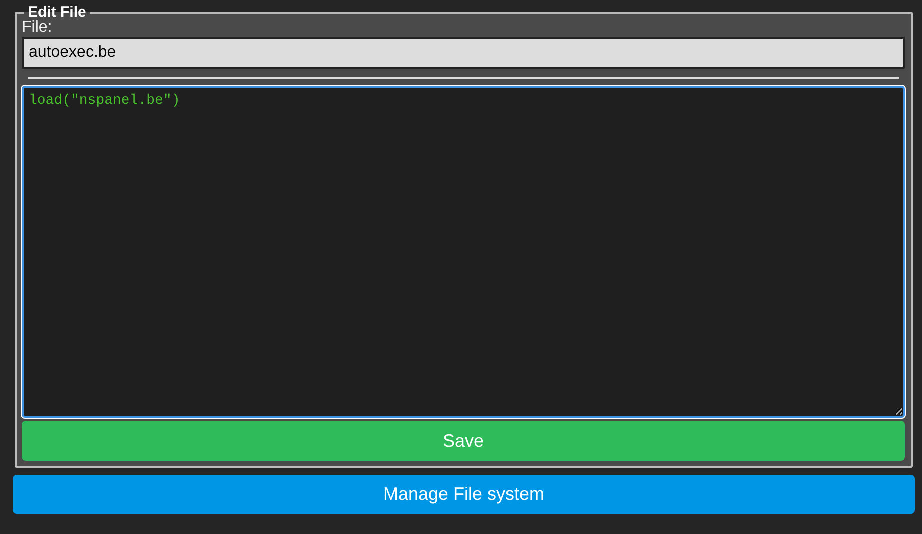 Image resolution: width=922 pixels, height=534 pixels. What do you see at coordinates (38, 27) in the screenshot?
I see `file-label: File:` at bounding box center [38, 27].